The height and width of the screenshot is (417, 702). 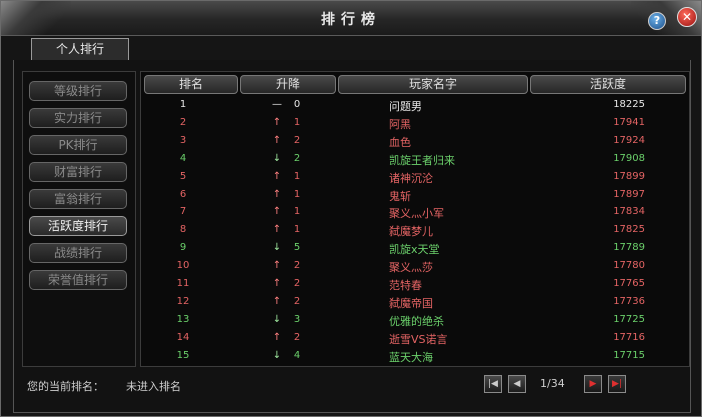 I want to click on table-row: 15 ↓ 4 蓝天大海 17715, so click(x=415, y=356).